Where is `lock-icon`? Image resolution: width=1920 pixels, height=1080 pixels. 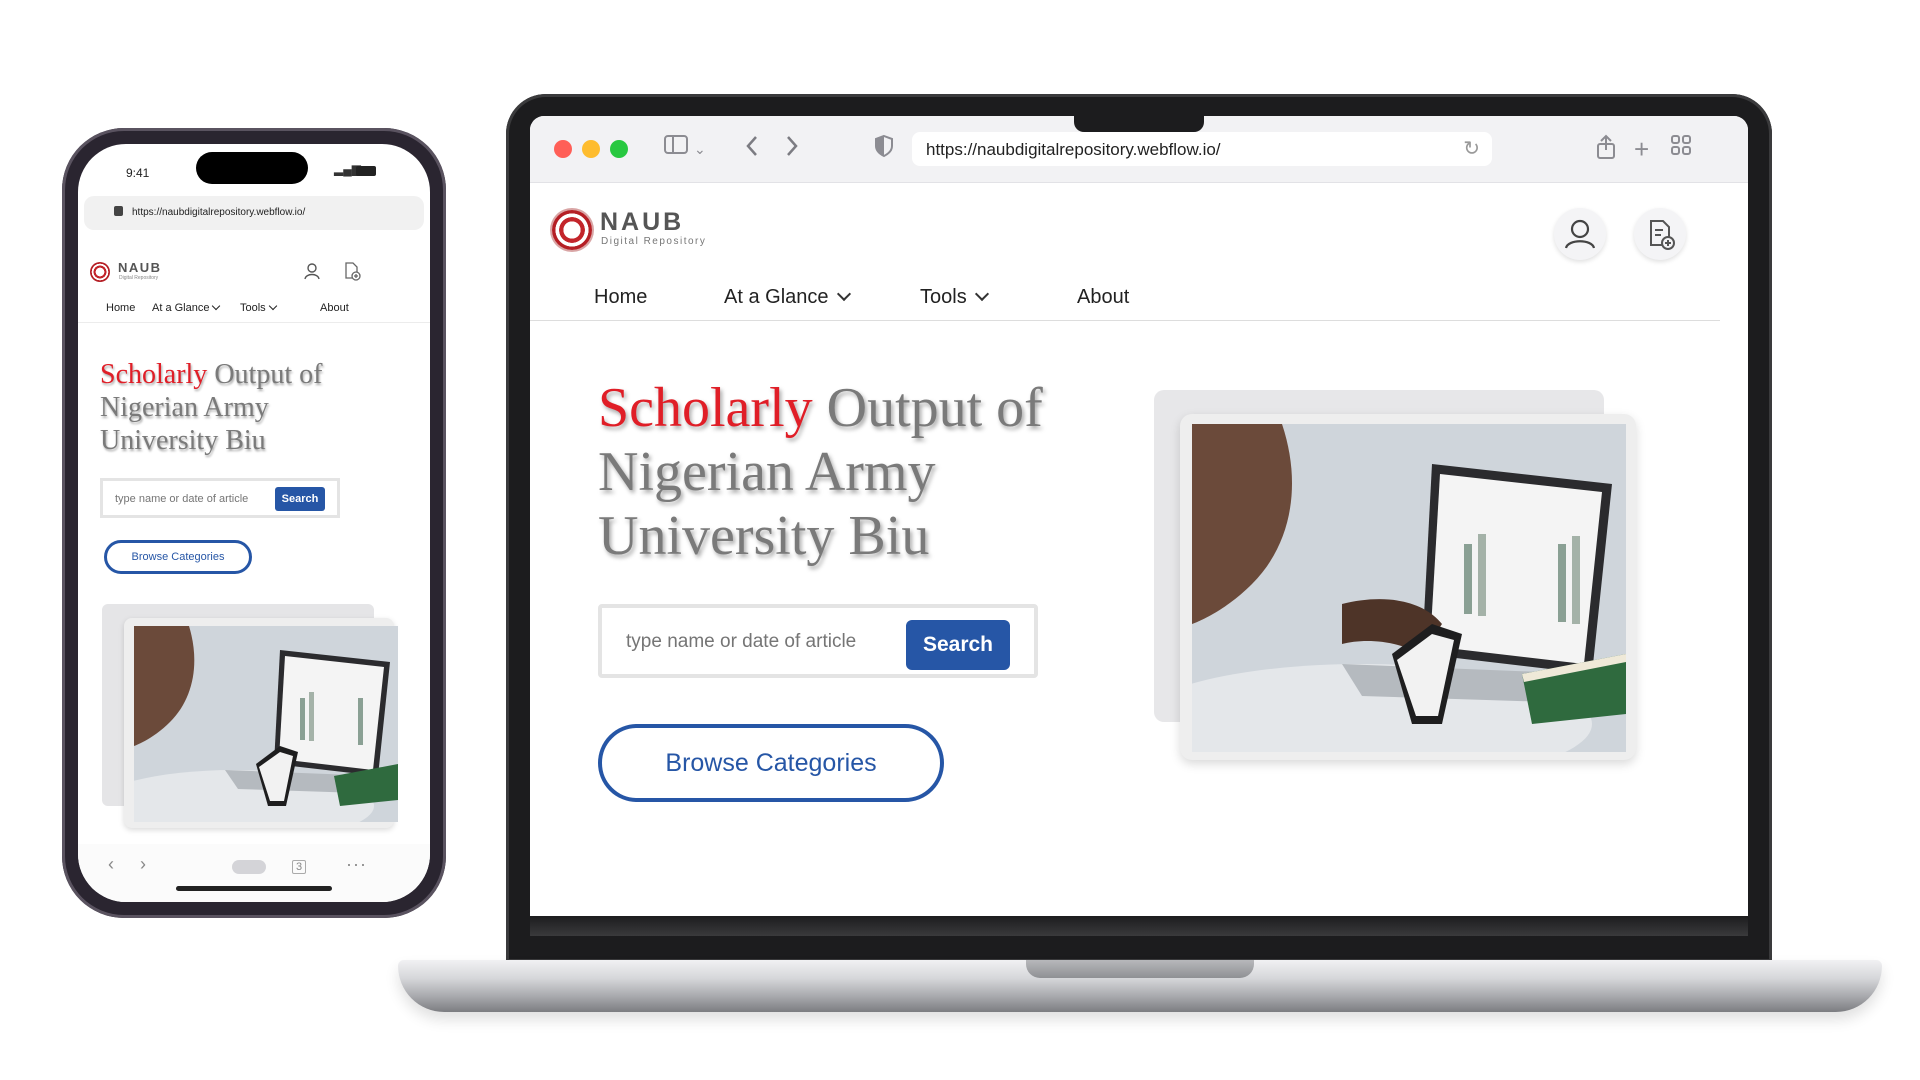 lock-icon is located at coordinates (118, 211).